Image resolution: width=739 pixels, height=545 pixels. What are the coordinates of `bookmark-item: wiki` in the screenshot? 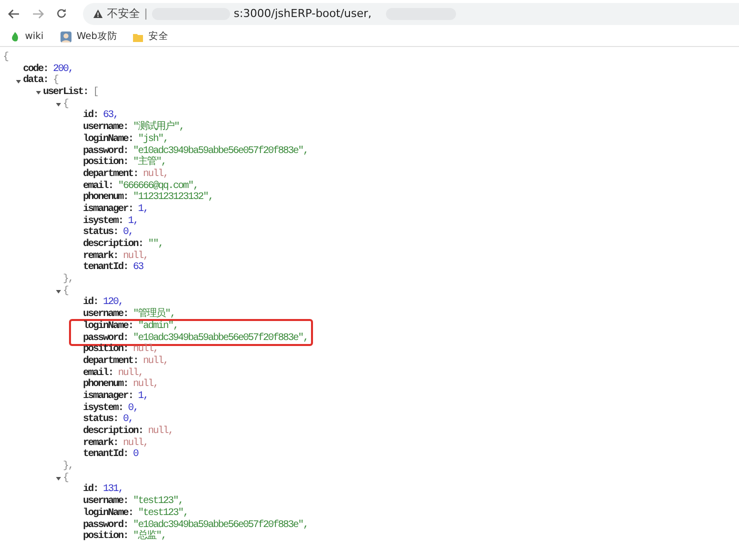 It's located at (27, 36).